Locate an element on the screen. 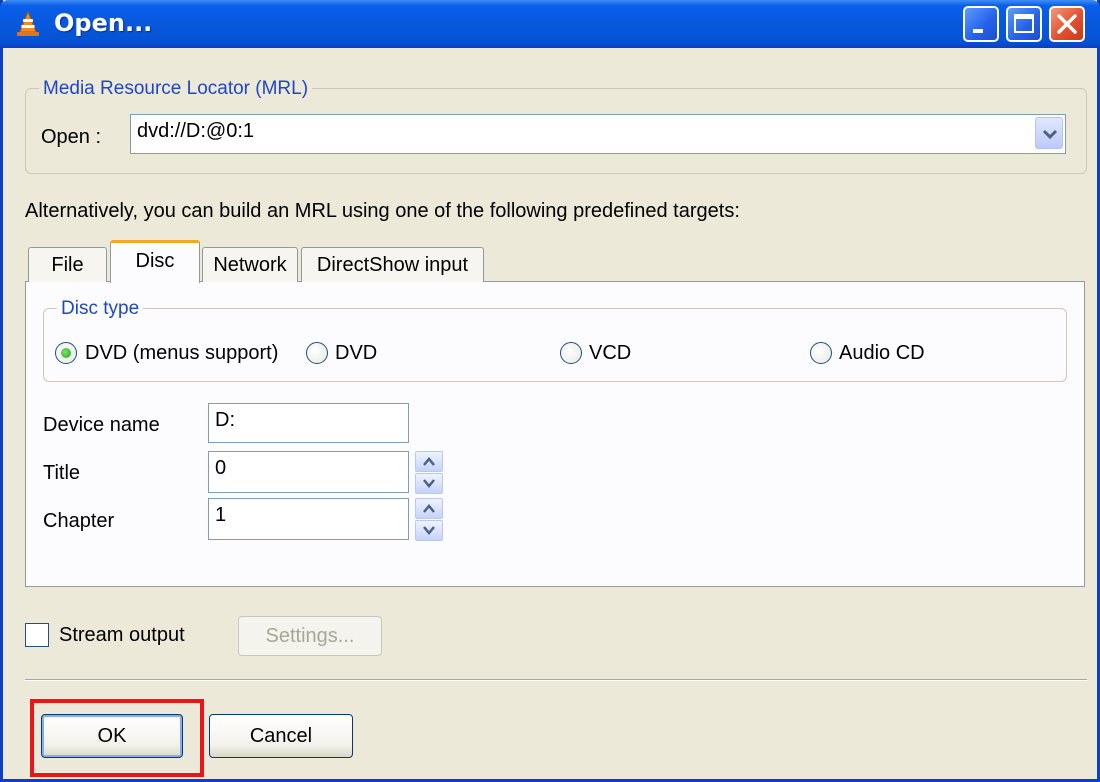 This screenshot has width=1100, height=782. mrl-legend: Media Resource Locator (MRL) is located at coordinates (176, 89).